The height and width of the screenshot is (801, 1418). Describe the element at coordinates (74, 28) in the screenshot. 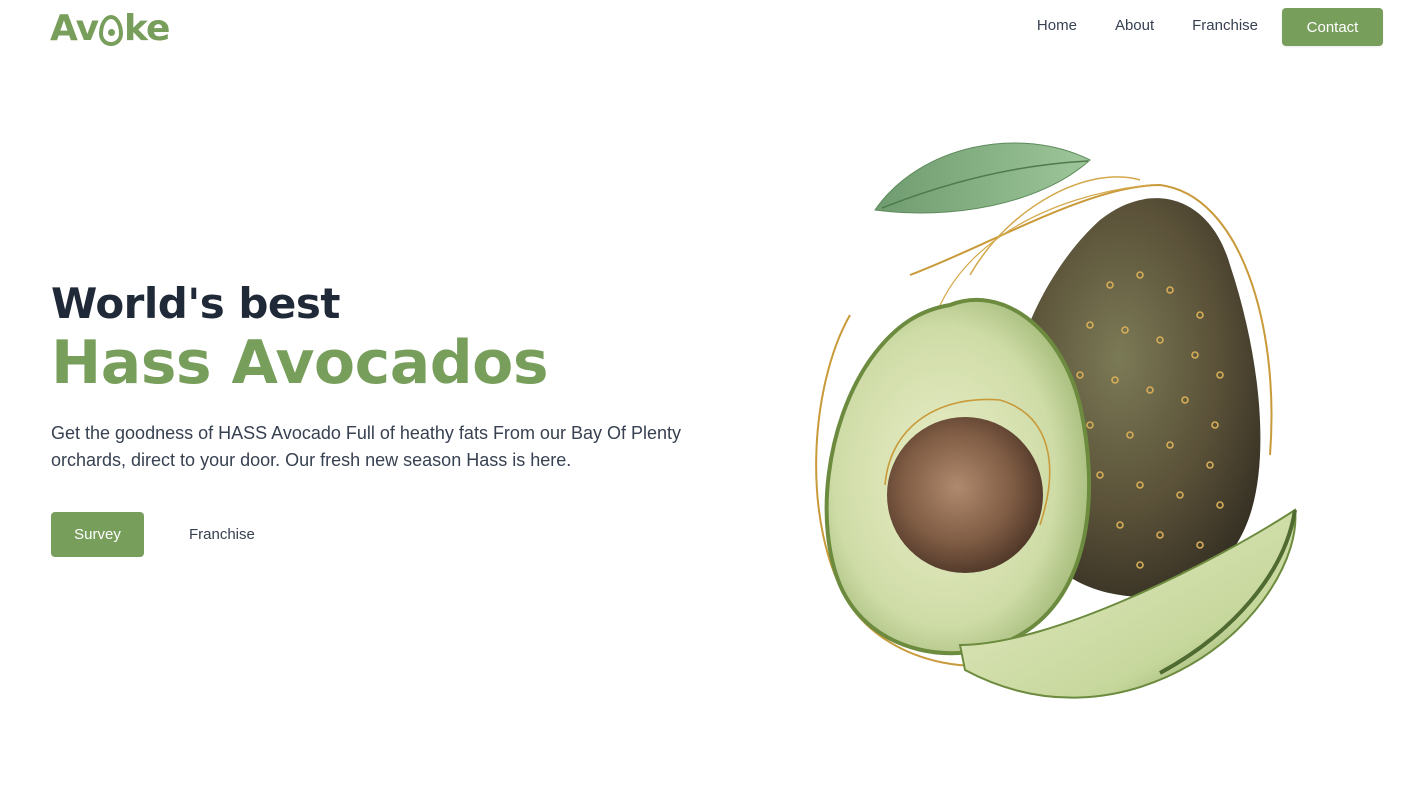

I see `logo-text-left: Av` at that location.